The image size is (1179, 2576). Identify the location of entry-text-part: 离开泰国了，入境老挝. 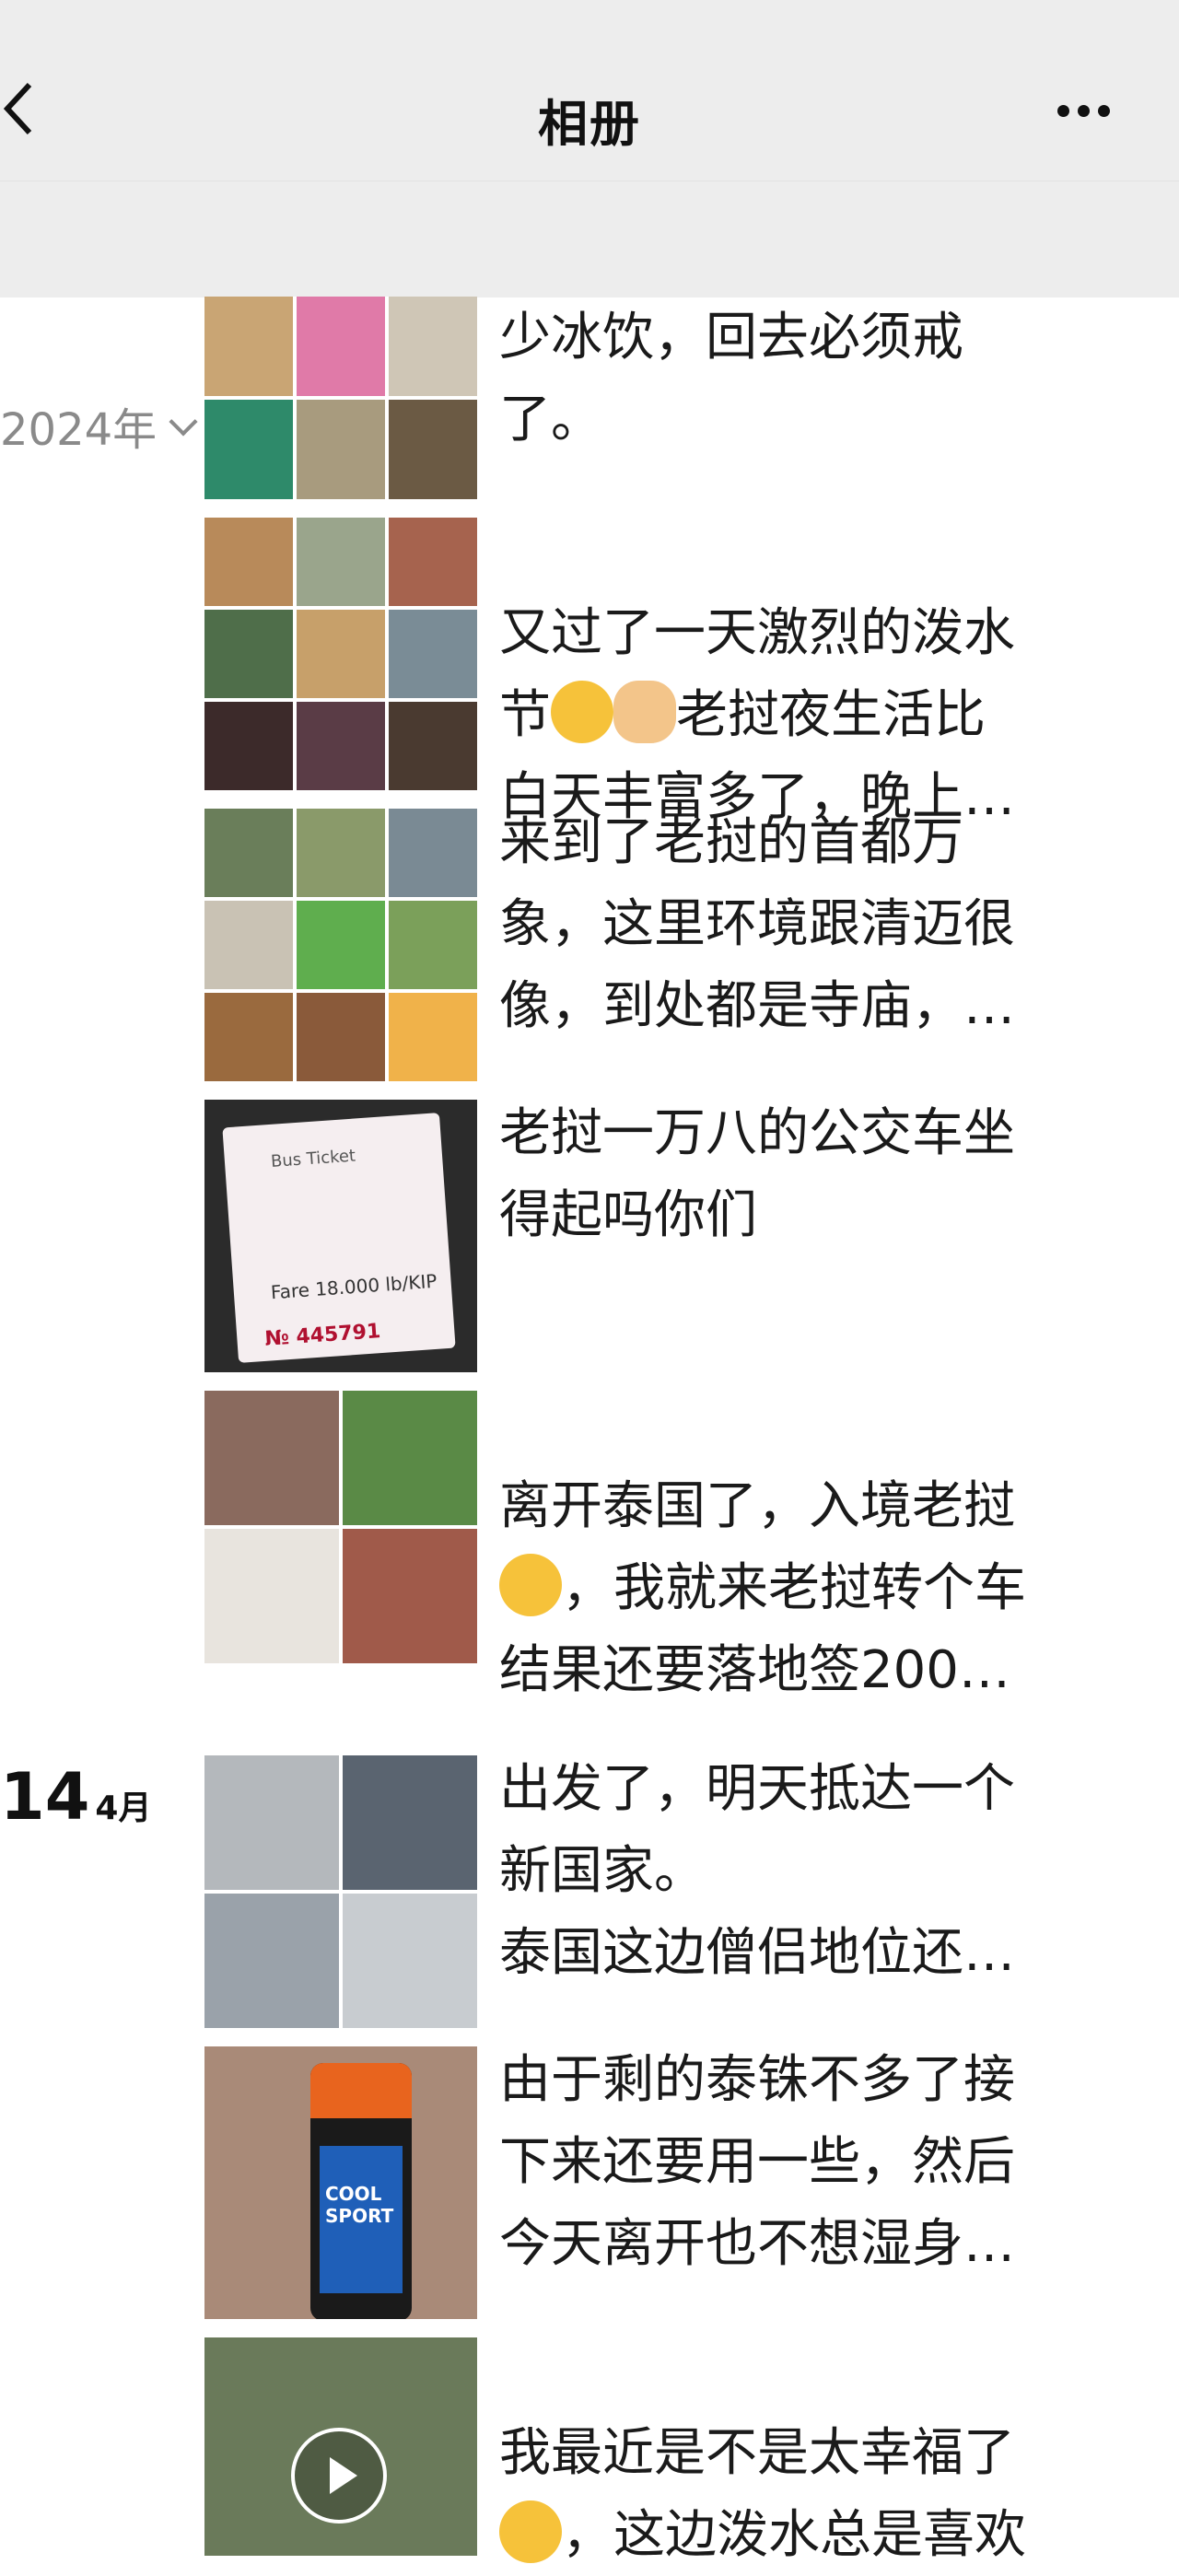
(757, 1506).